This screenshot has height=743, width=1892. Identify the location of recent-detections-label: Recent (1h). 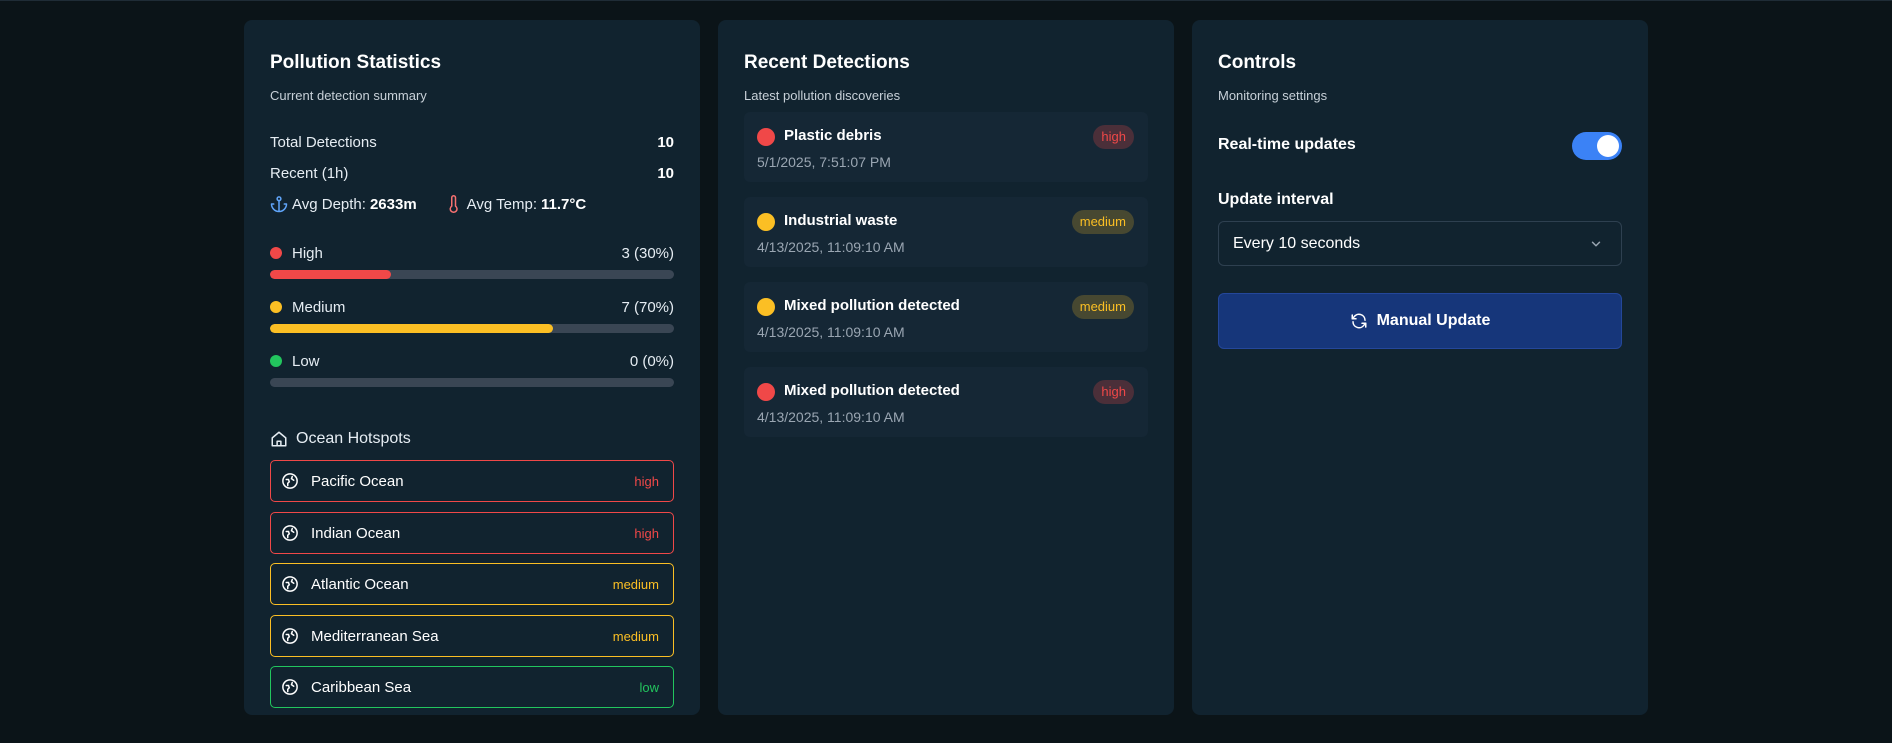
(309, 173).